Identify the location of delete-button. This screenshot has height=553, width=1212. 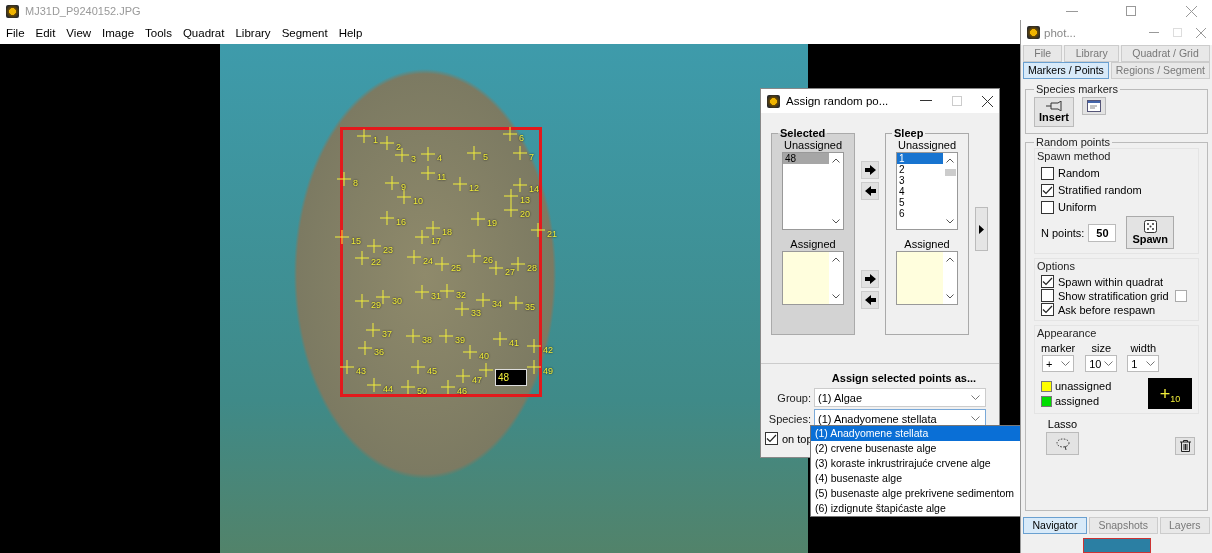
(1185, 446).